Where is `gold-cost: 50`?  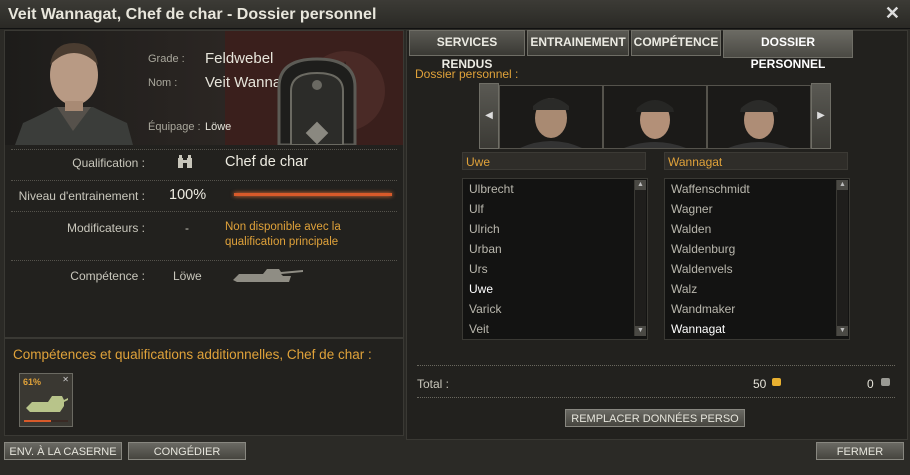
gold-cost: 50 is located at coordinates (760, 384).